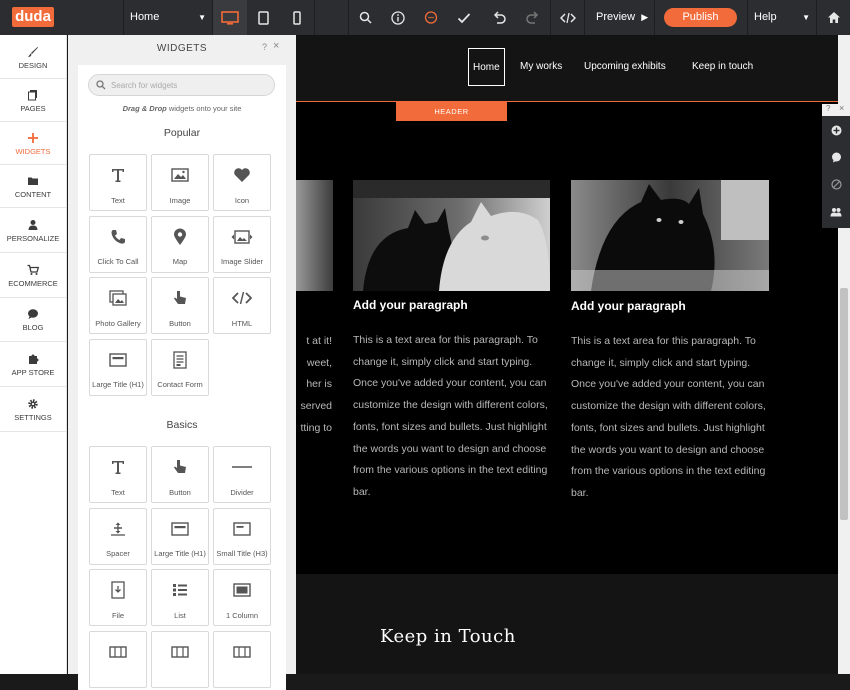 This screenshot has height=690, width=850. What do you see at coordinates (180, 244) in the screenshot?
I see `widget-tile-map: Map` at bounding box center [180, 244].